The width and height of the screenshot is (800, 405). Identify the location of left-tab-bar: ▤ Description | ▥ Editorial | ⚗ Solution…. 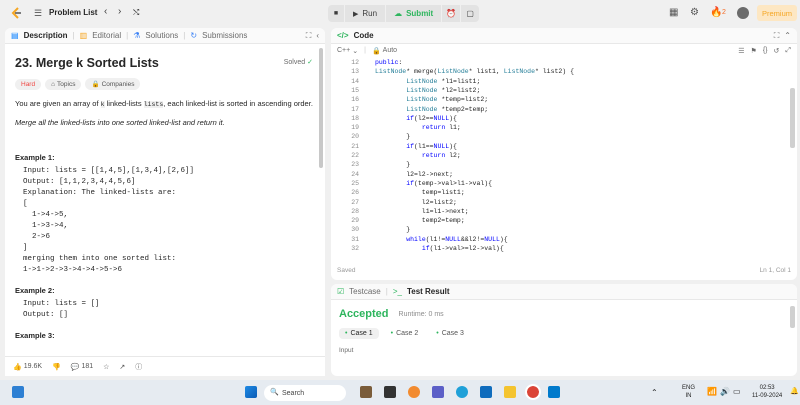
(165, 36).